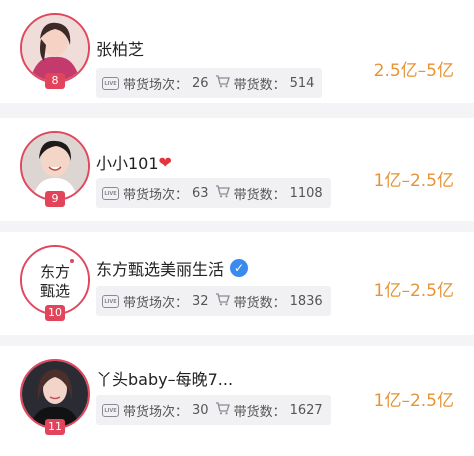  Describe the element at coordinates (55, 272) in the screenshot. I see `avatar-logo-line-1: 东方` at that location.